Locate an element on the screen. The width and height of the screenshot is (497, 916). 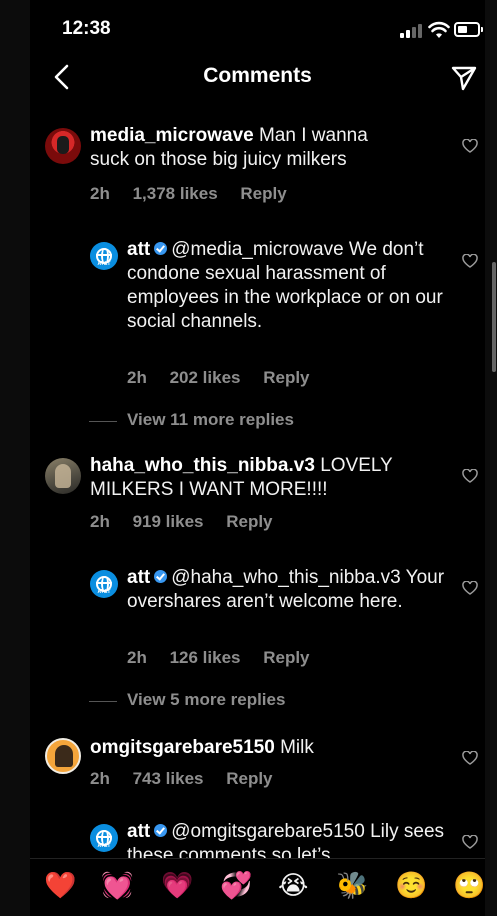
comment-meta: 2h 919 likes Reply is located at coordinates (190, 522).